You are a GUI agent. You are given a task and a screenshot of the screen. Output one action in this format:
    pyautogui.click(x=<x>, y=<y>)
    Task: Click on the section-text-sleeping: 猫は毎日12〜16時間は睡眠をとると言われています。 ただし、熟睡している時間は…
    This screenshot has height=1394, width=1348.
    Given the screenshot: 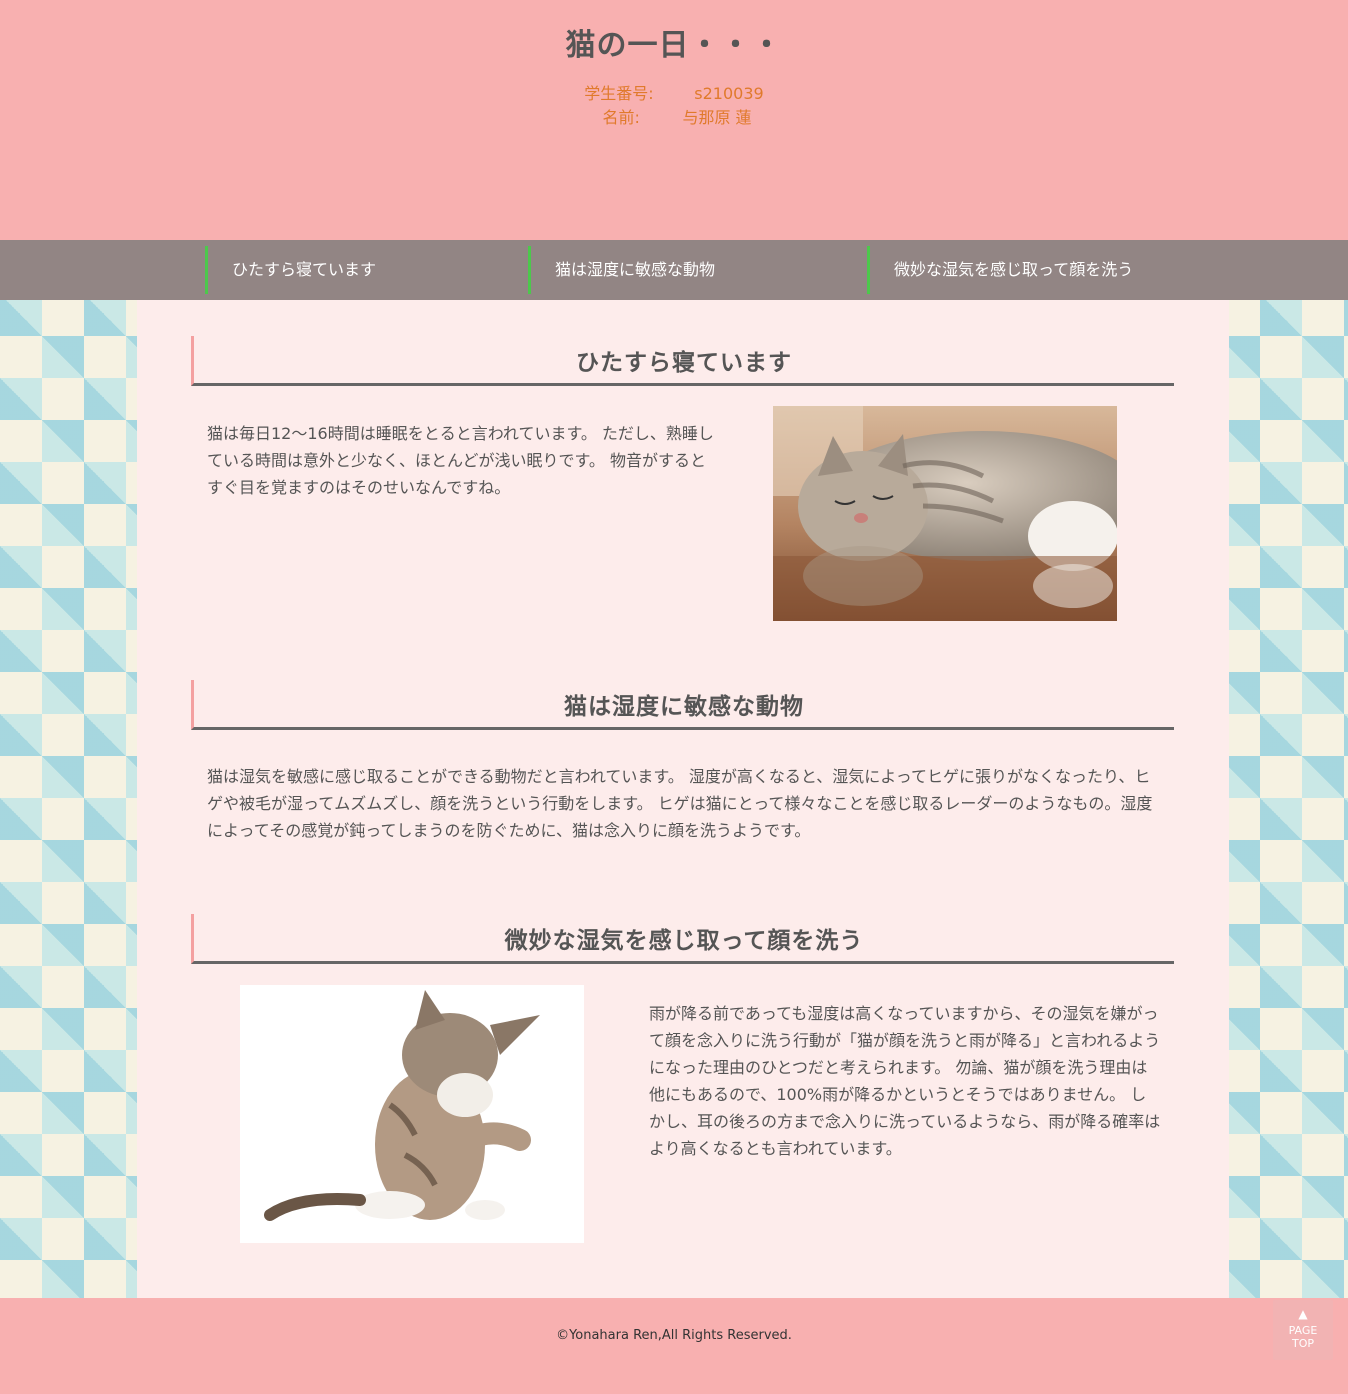 What is the action you would take?
    pyautogui.click(x=460, y=460)
    